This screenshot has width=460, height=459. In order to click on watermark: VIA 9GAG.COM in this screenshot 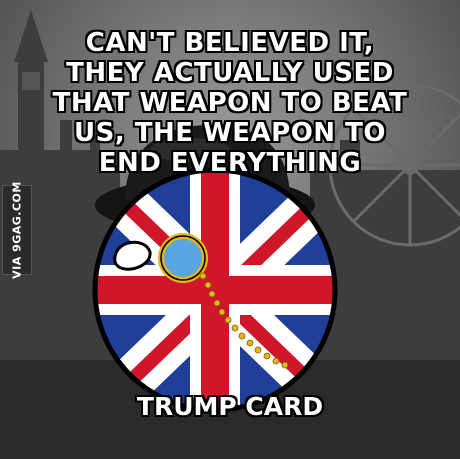, I will do `click(17, 230)`.